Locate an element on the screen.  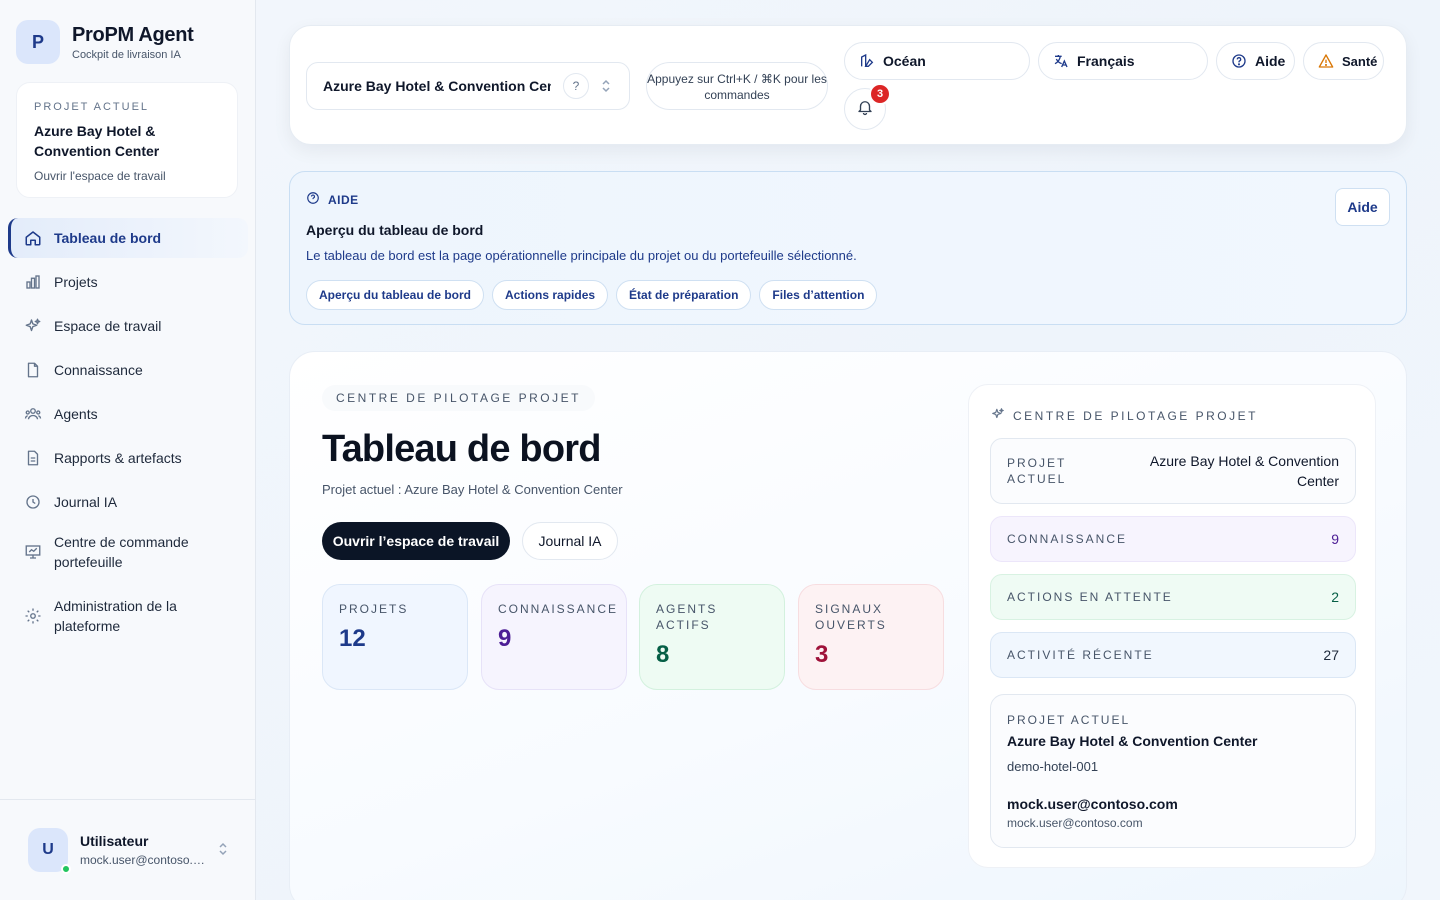
notifications-button: 3 is located at coordinates (867, 106).